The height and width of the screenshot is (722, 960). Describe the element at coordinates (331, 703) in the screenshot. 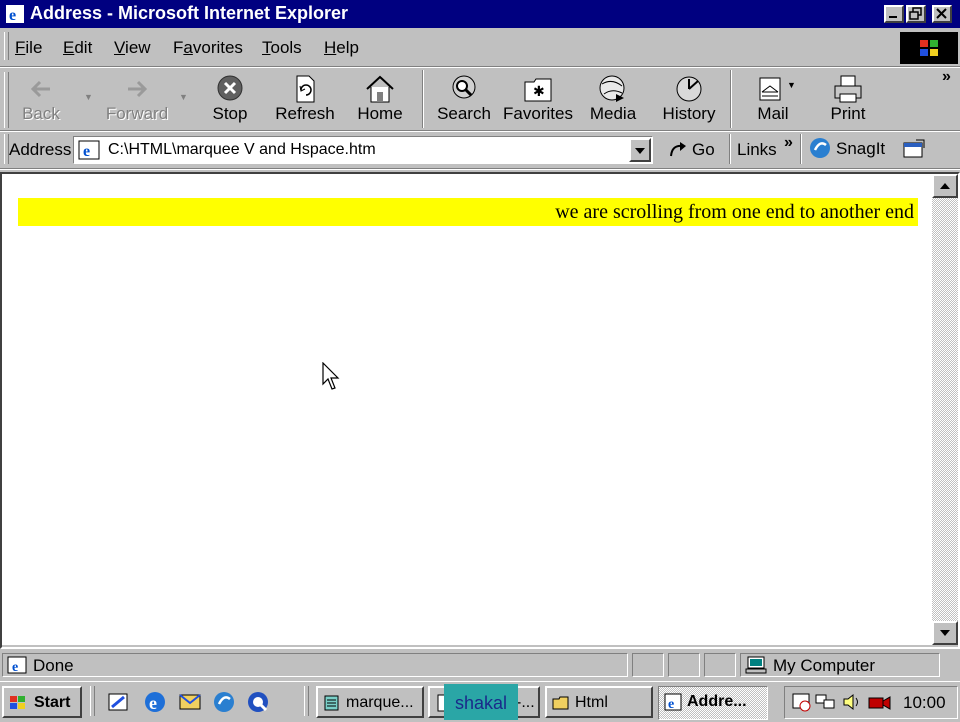

I see `notepad-icon` at that location.